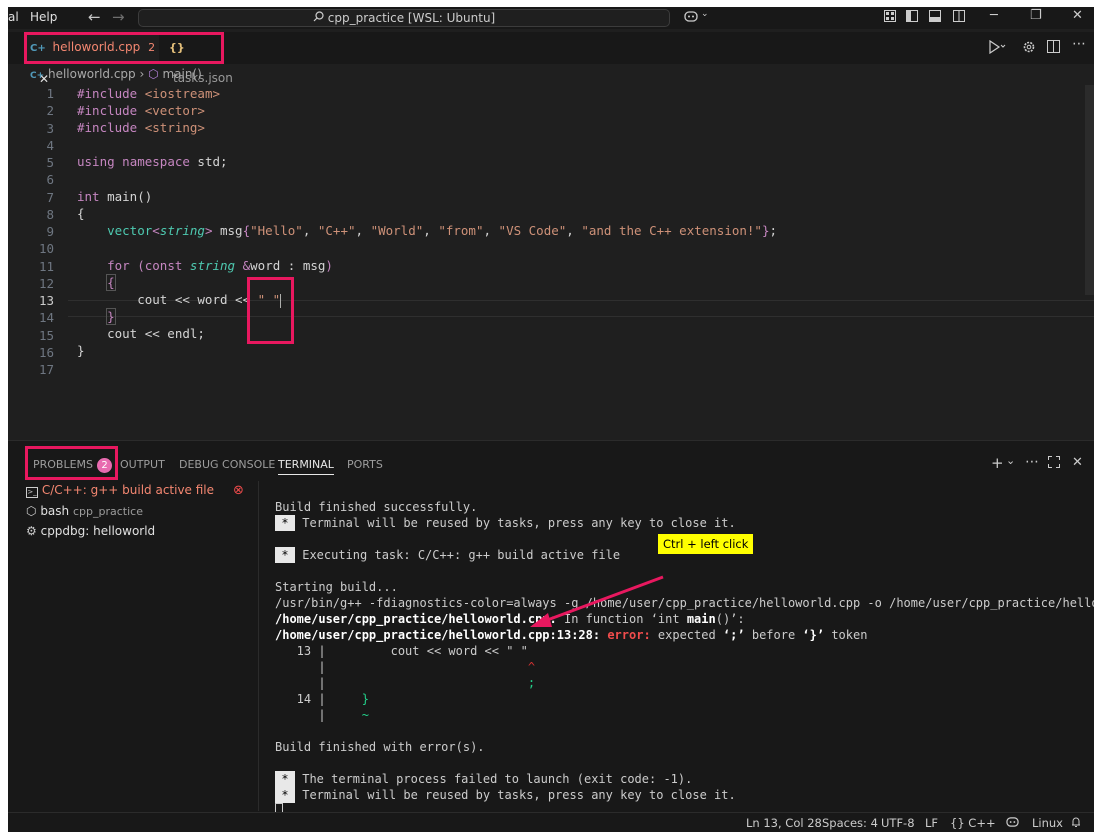 The height and width of the screenshot is (839, 1100). What do you see at coordinates (46, 352) in the screenshot?
I see `line-number: 16` at bounding box center [46, 352].